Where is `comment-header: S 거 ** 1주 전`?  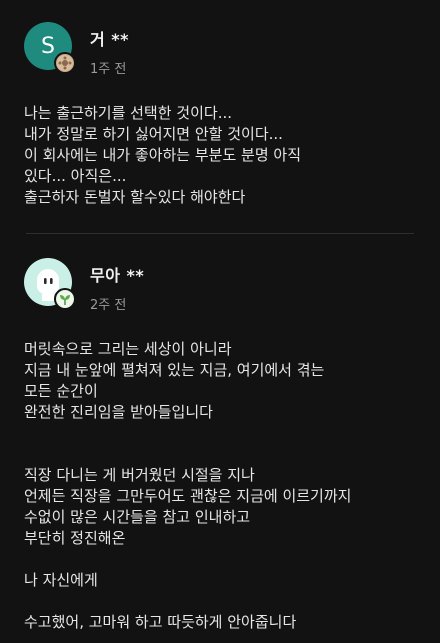
comment-header: S 거 ** 1주 전 is located at coordinates (220, 49).